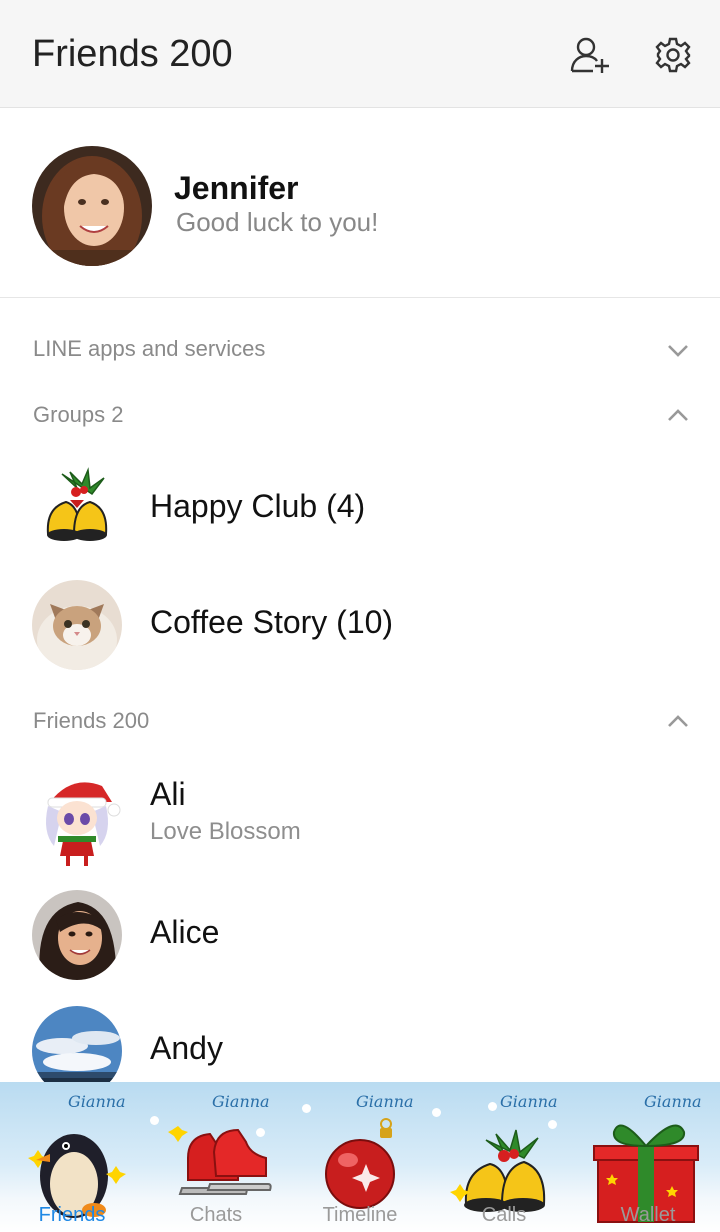 The height and width of the screenshot is (1232, 720). Describe the element at coordinates (225, 831) in the screenshot. I see `friend-status-message: Love Blossom` at that location.